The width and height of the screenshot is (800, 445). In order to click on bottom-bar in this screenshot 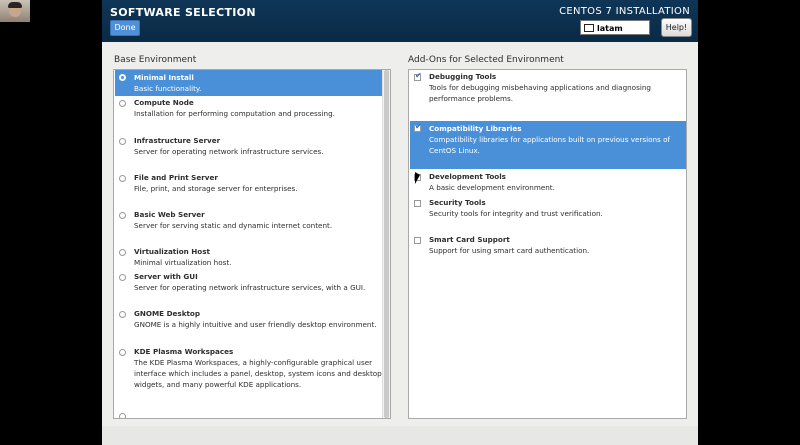, I will do `click(400, 435)`.